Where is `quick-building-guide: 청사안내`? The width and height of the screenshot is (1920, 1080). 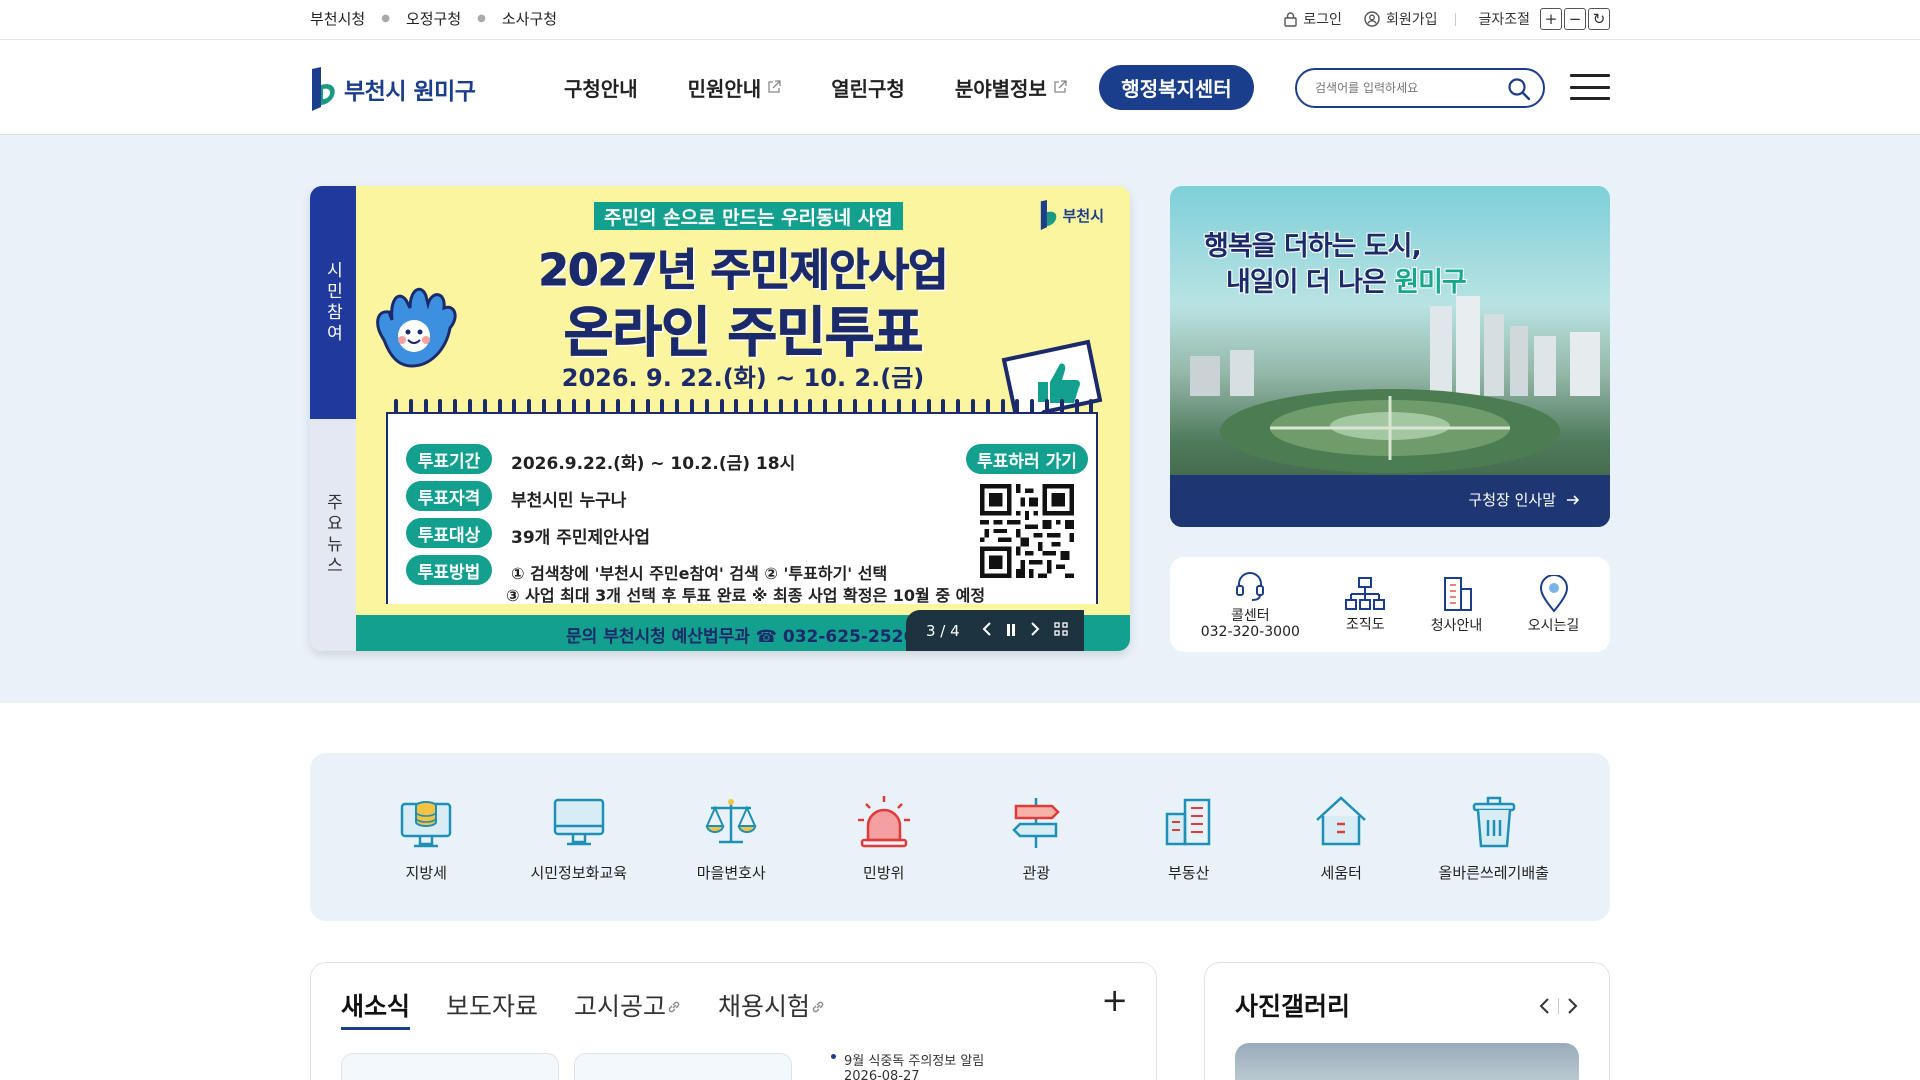 quick-building-guide: 청사안내 is located at coordinates (1456, 605).